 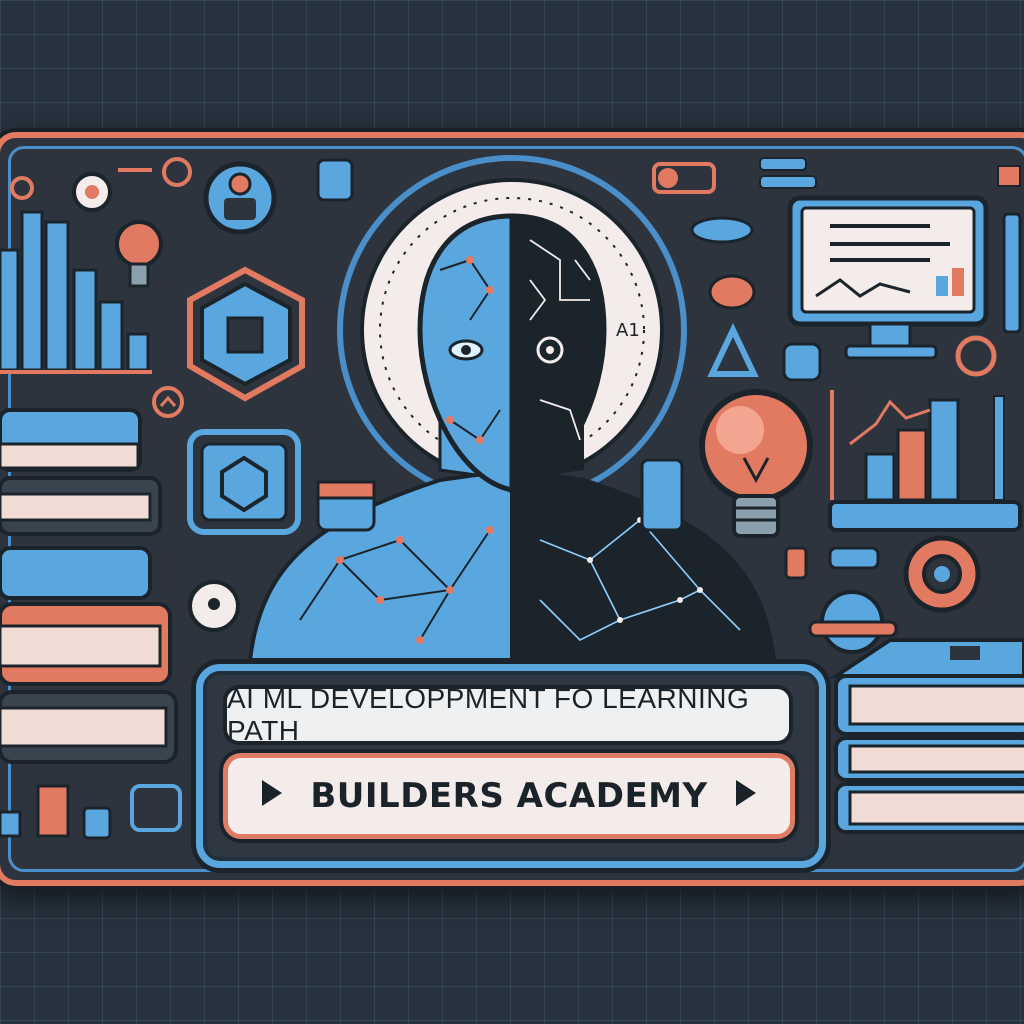 What do you see at coordinates (888, 277) in the screenshot?
I see `monitor-chart-icon` at bounding box center [888, 277].